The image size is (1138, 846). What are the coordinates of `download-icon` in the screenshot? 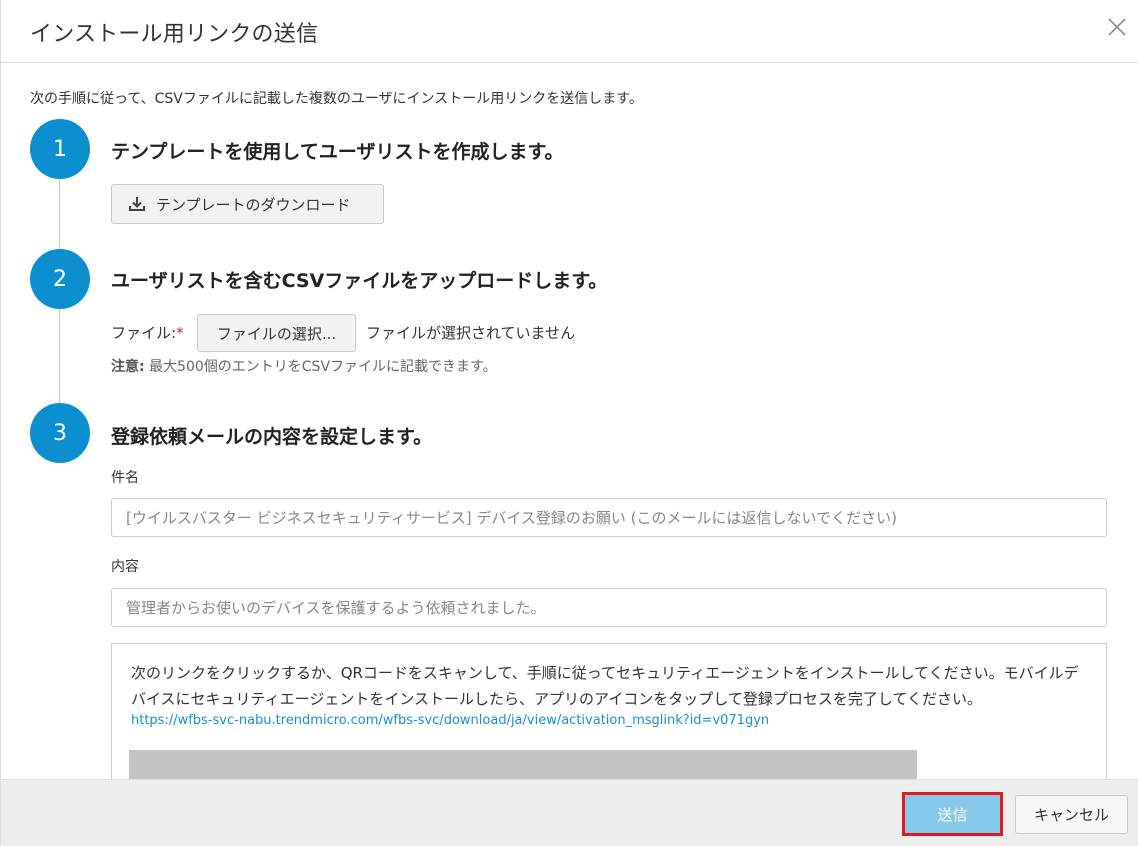 It's located at (137, 204).